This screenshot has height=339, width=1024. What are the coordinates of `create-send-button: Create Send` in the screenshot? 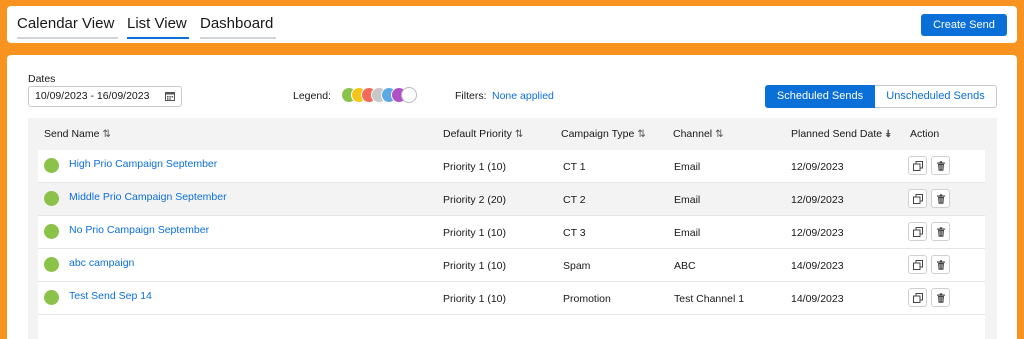 It's located at (964, 25).